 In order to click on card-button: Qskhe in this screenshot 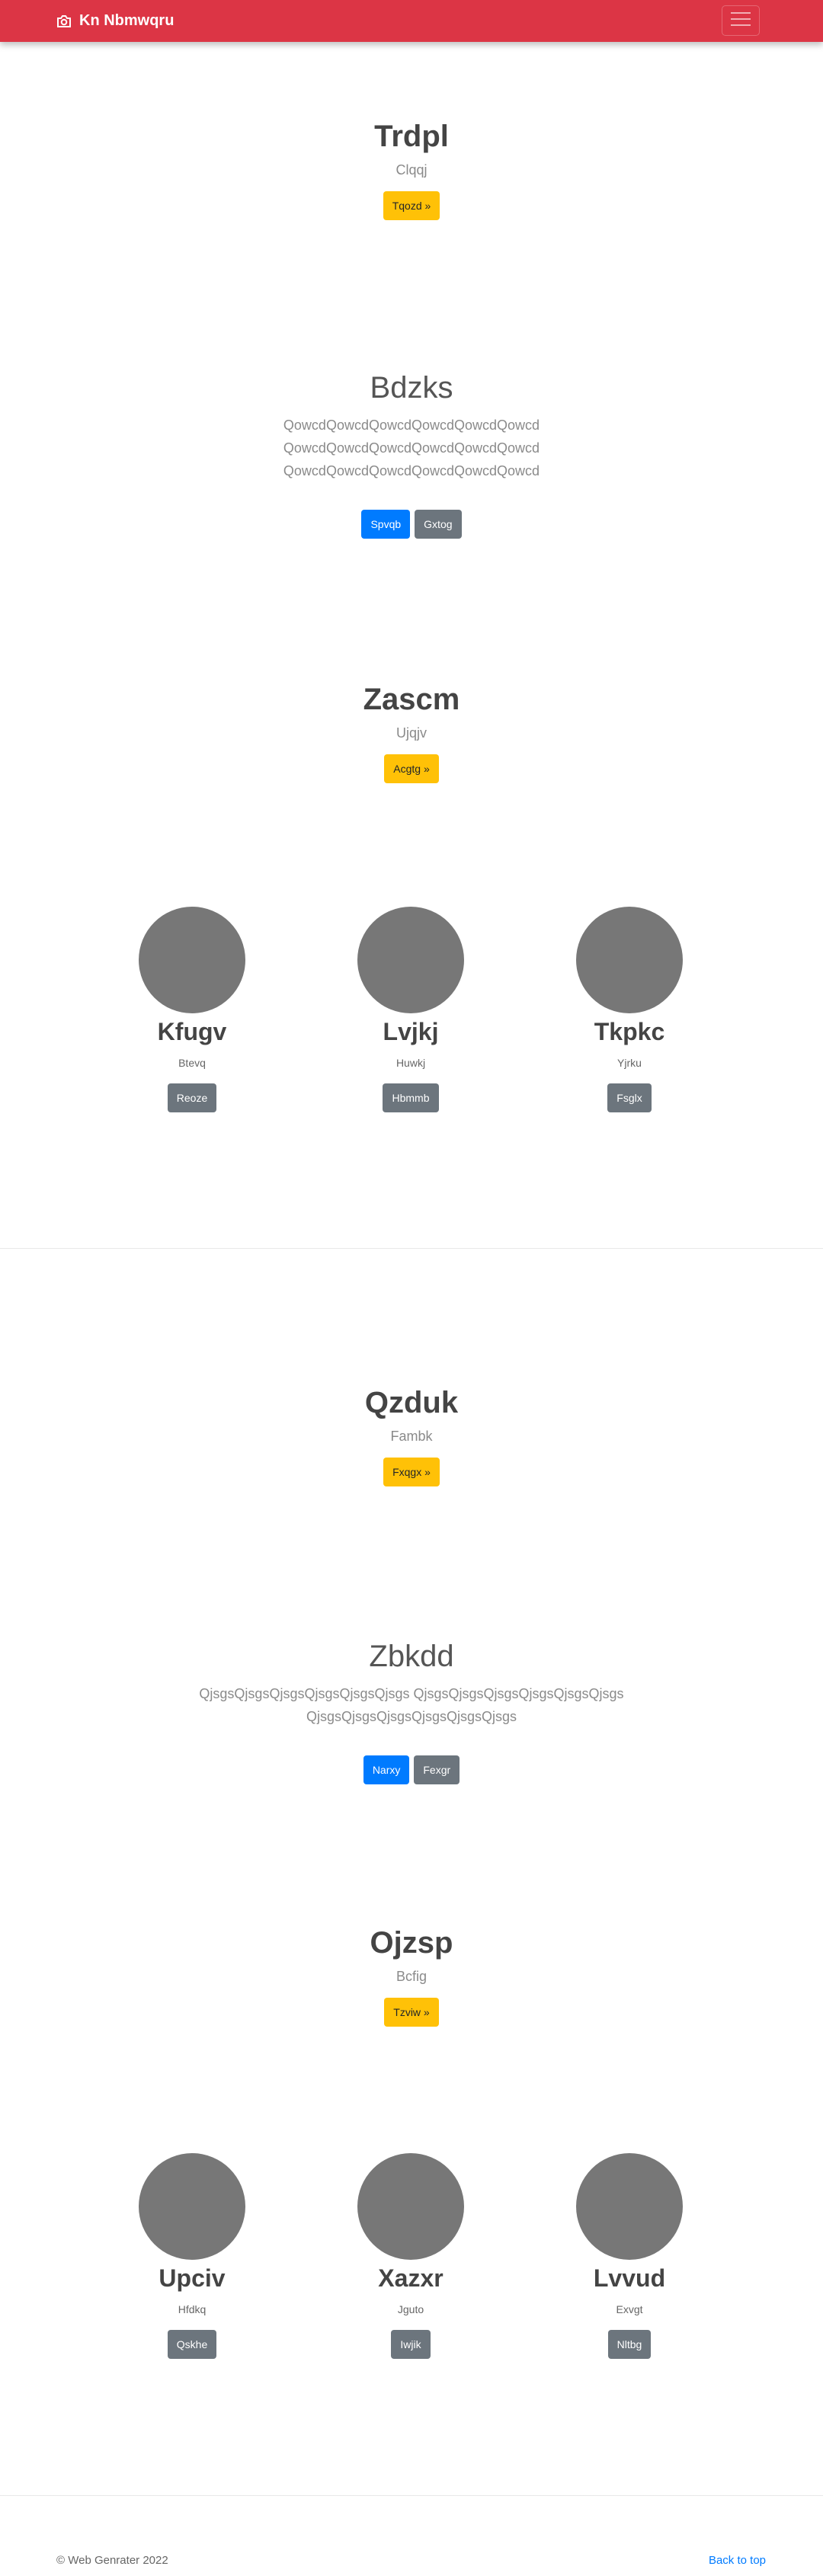, I will do `click(192, 2344)`.